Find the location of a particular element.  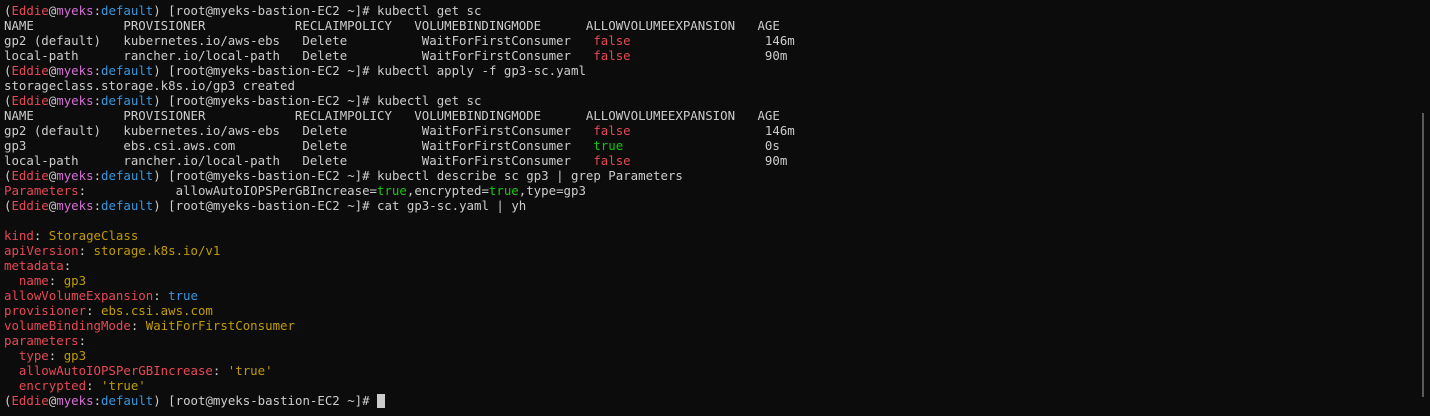

terminal-text: Parameters is located at coordinates (41, 190).